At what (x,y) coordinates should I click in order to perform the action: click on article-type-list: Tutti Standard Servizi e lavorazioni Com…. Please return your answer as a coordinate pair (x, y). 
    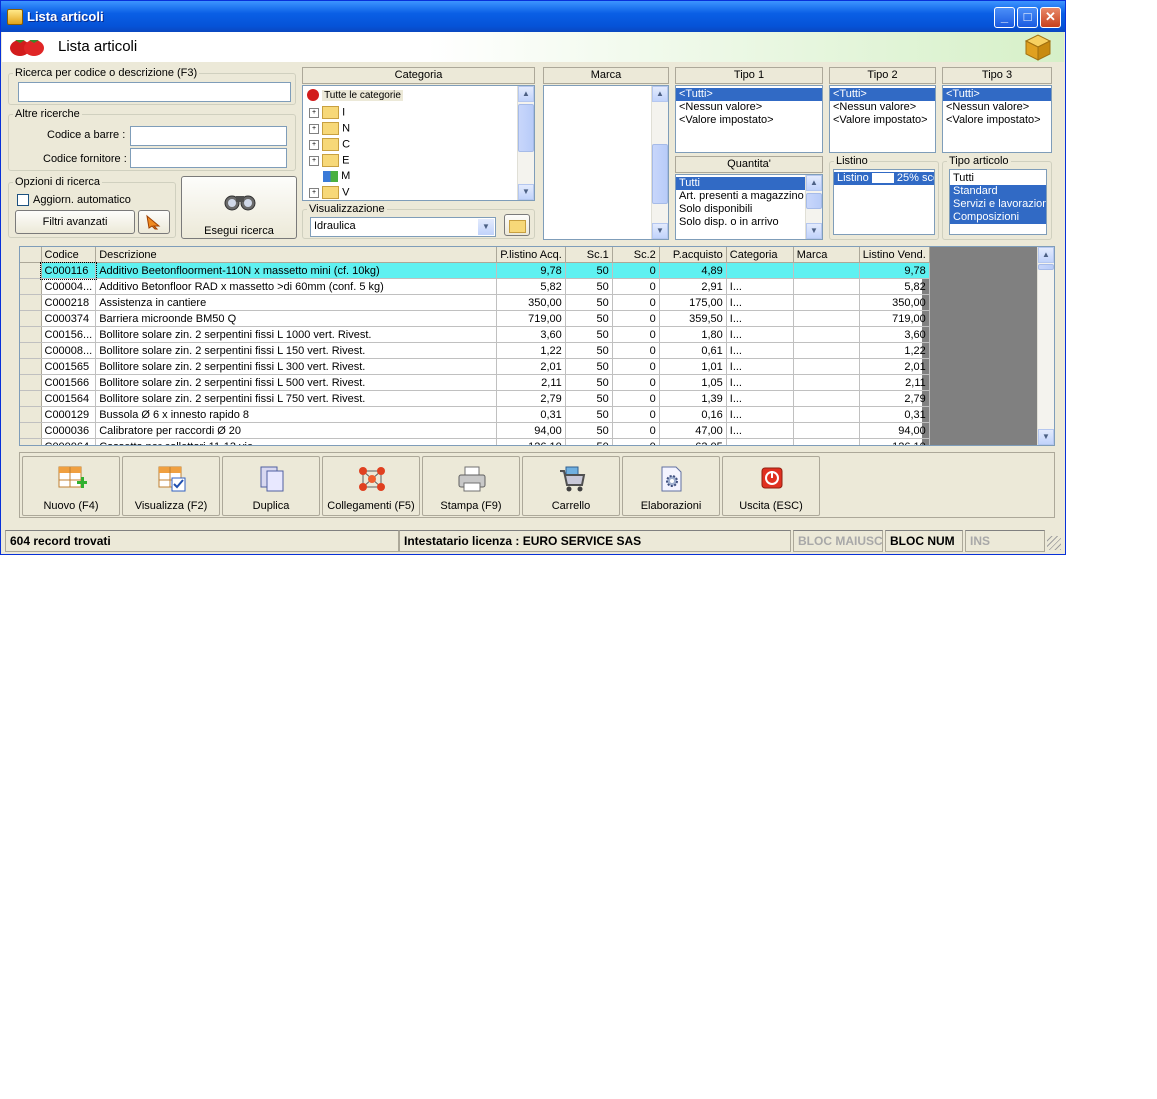
    Looking at the image, I should click on (998, 202).